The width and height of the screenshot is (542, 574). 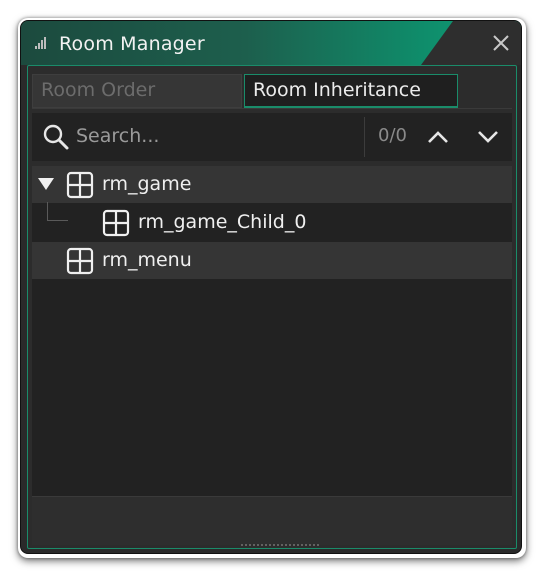 I want to click on tree-row-rm-menu: rm_menu, so click(x=272, y=260).